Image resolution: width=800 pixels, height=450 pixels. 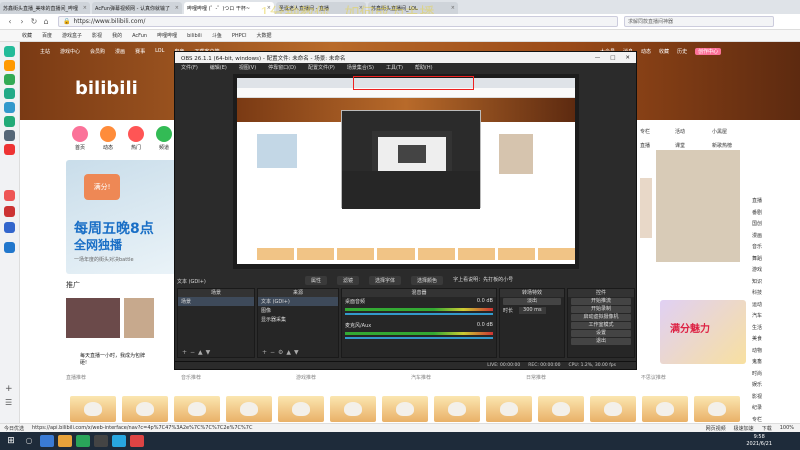 I want to click on side-nav-item: 汽车, so click(x=763, y=317).